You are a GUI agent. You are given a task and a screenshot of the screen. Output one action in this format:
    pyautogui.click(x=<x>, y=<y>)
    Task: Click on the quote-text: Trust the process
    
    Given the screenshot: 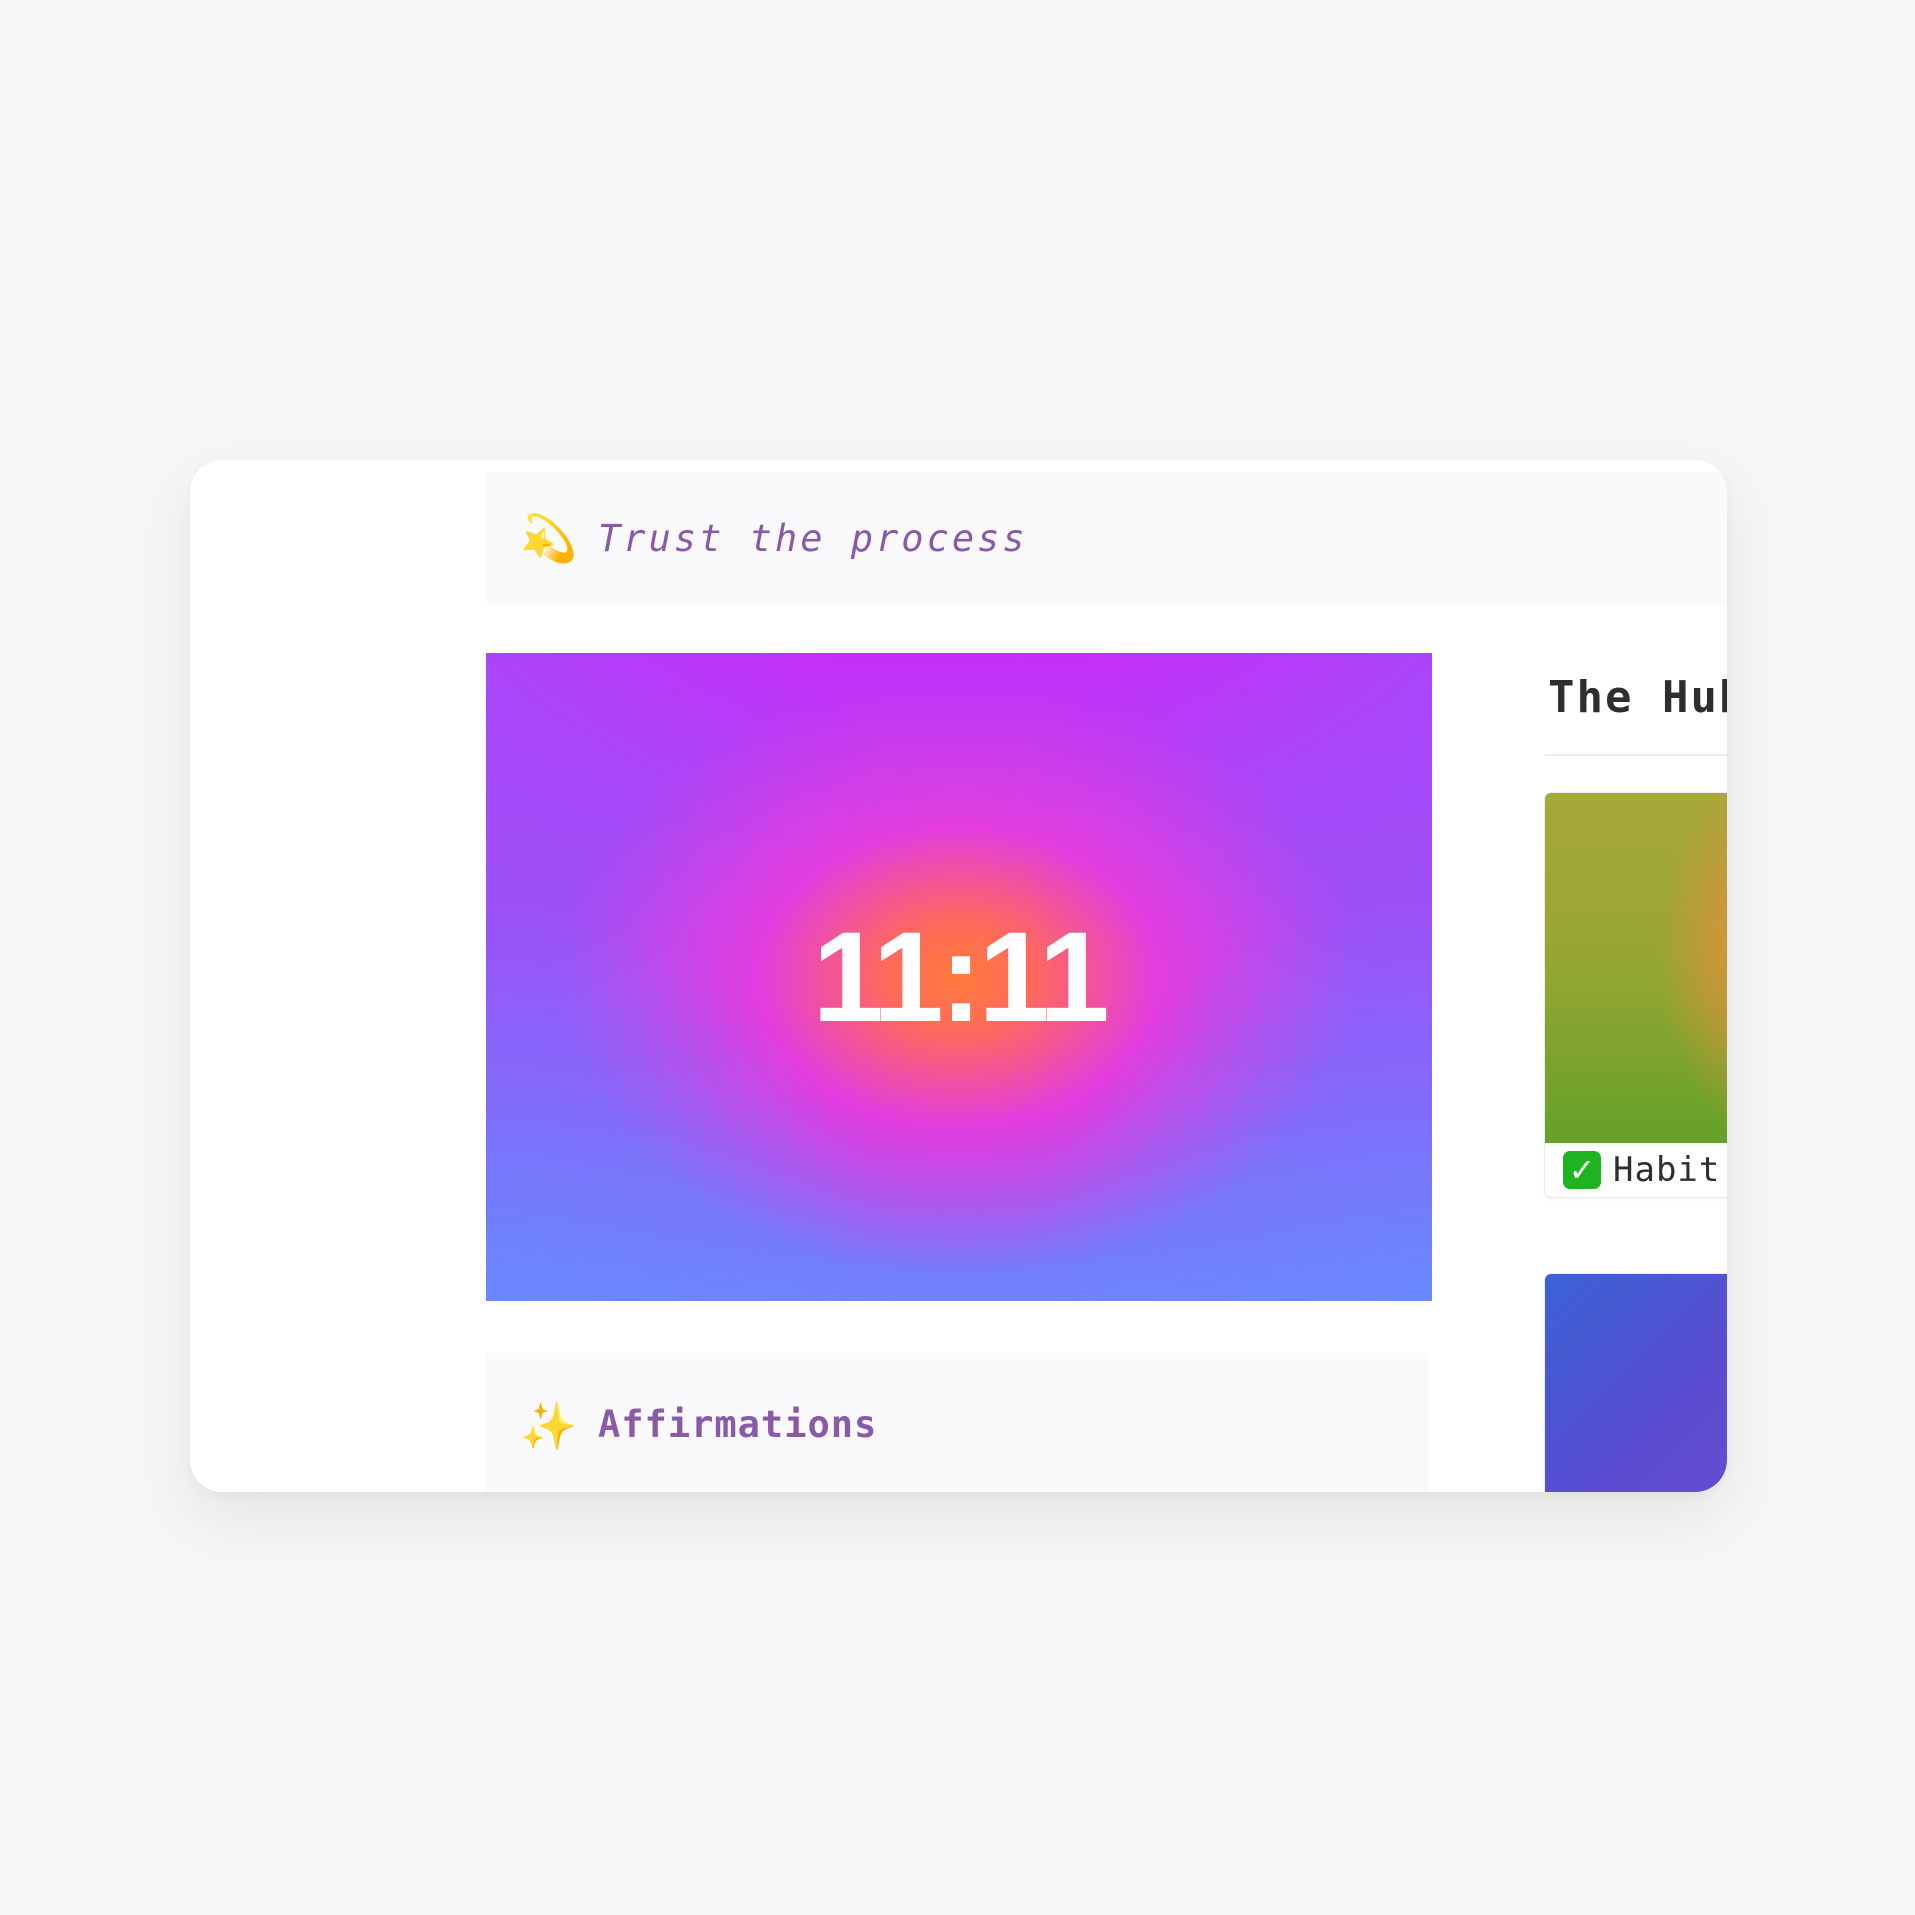 What is the action you would take?
    pyautogui.click(x=813, y=538)
    